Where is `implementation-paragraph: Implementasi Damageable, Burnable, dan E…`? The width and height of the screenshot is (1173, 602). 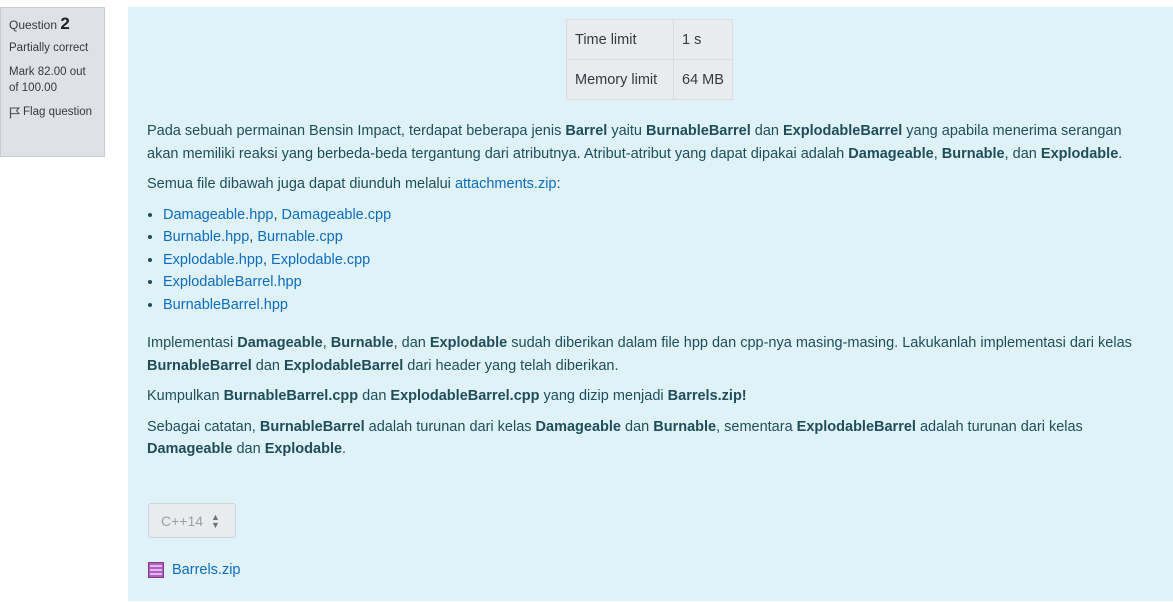
implementation-paragraph: Implementasi Damageable, Burnable, dan E… is located at coordinates (639, 354).